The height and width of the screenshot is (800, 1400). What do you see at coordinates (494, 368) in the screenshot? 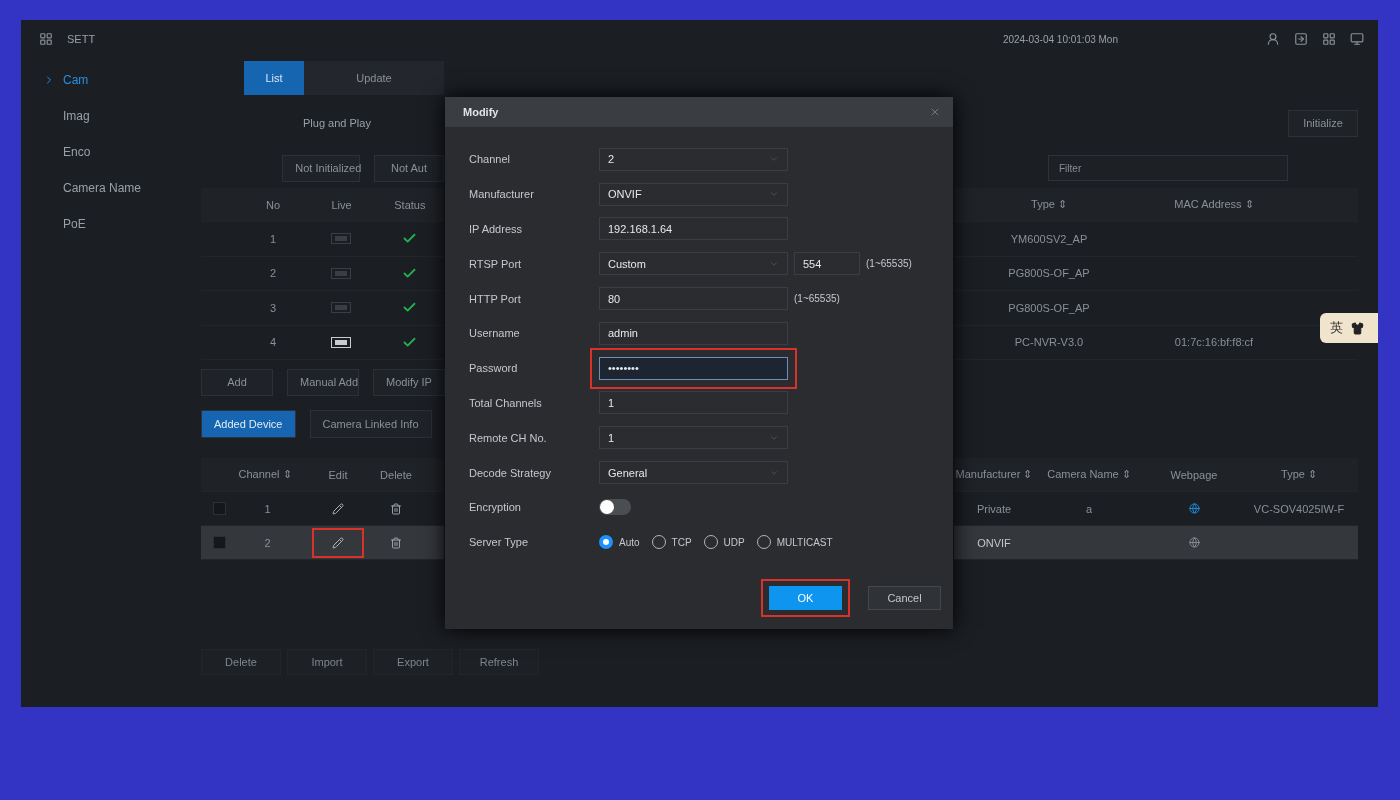
I see `field-label: Password` at bounding box center [494, 368].